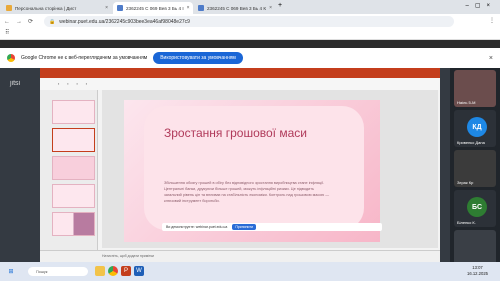 This screenshot has height=281, width=500. What do you see at coordinates (244, 227) in the screenshot?
I see `stop-share-button: Припинити` at bounding box center [244, 227].